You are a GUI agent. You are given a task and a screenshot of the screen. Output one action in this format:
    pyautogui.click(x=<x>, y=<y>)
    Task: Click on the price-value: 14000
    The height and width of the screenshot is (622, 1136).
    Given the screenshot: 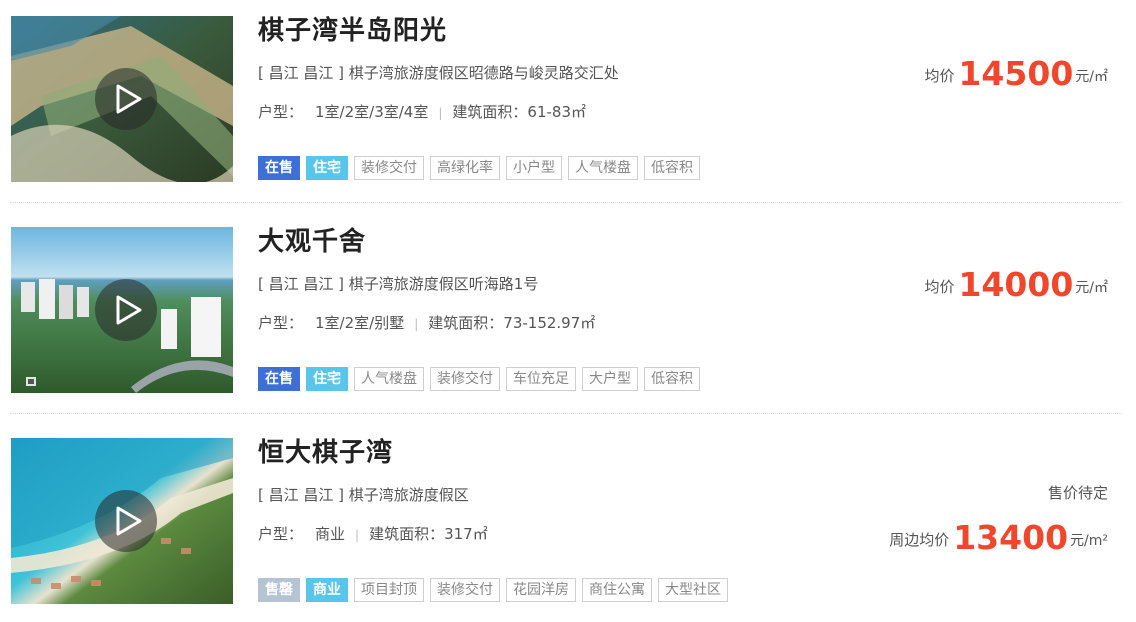 What is the action you would take?
    pyautogui.click(x=1016, y=284)
    